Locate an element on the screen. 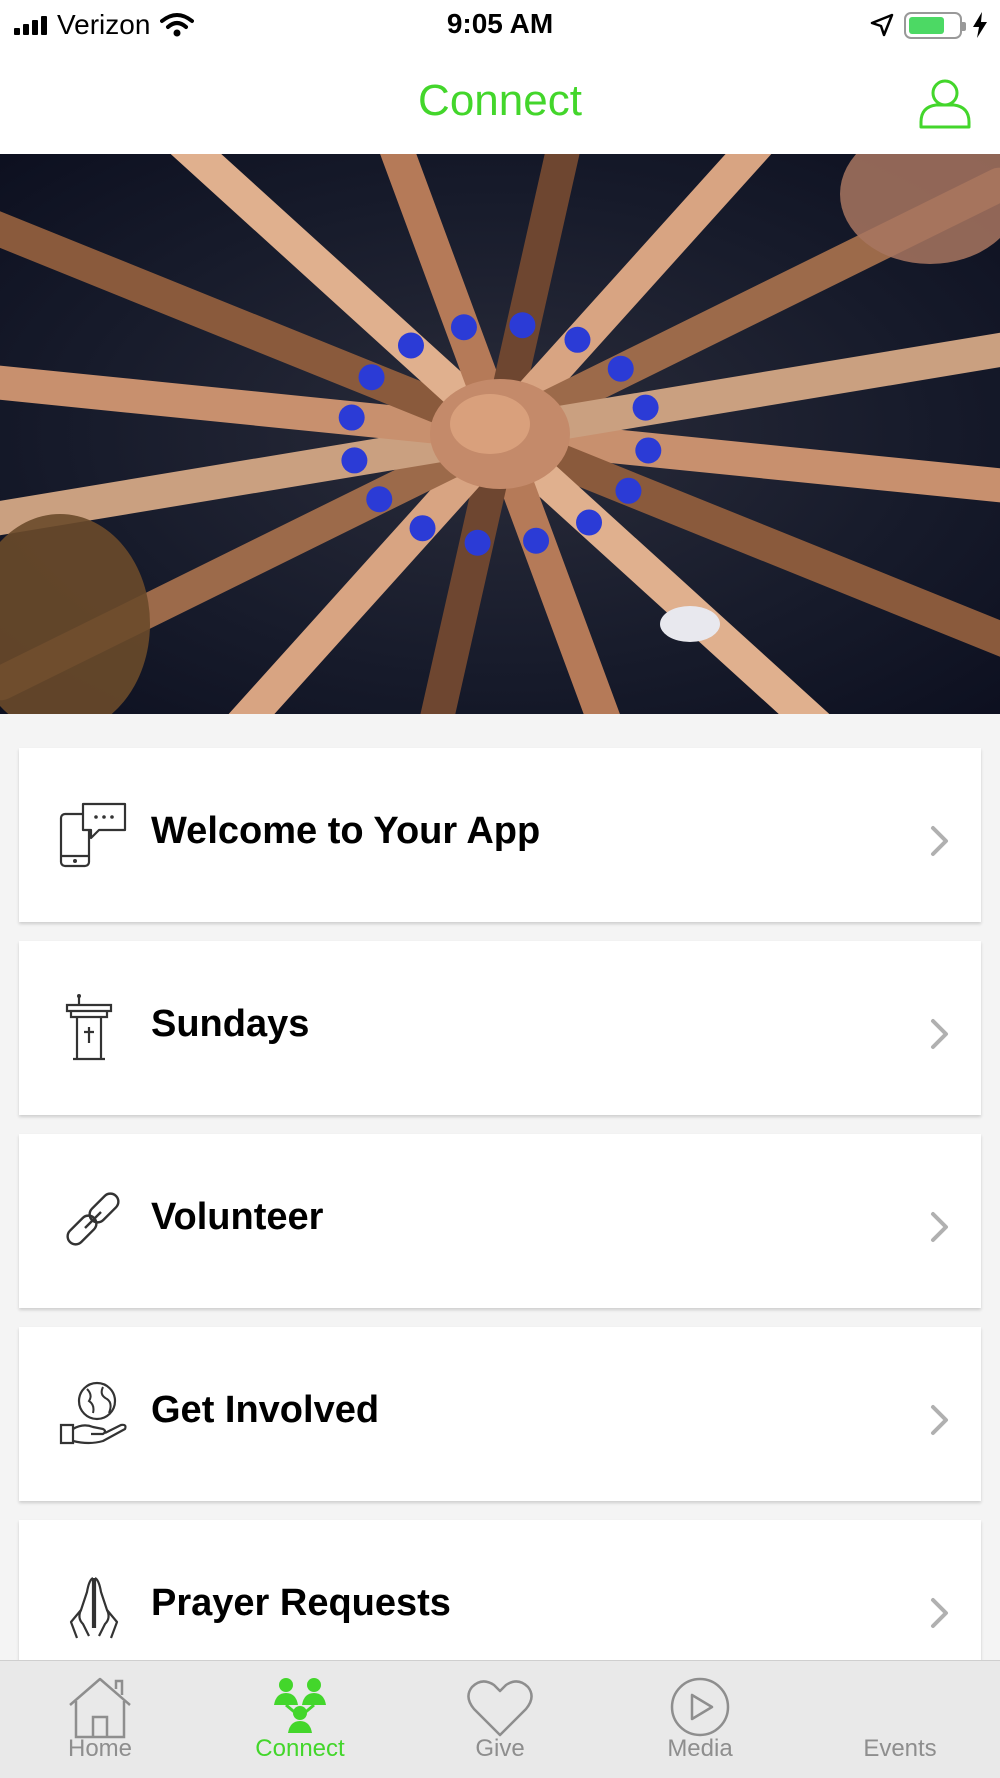  tab-label: Media is located at coordinates (700, 1748).